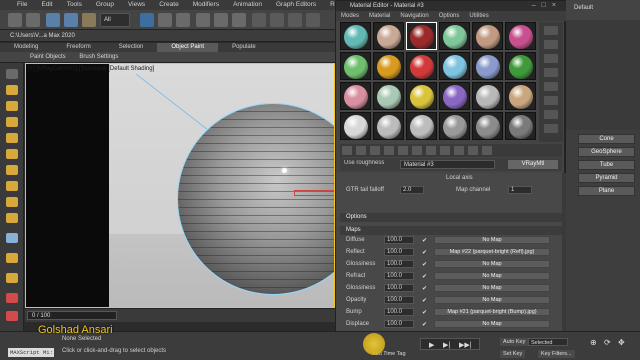  Describe the element at coordinates (364, 164) in the screenshot. I see `use-roughness-label: Use roughness` at that location.